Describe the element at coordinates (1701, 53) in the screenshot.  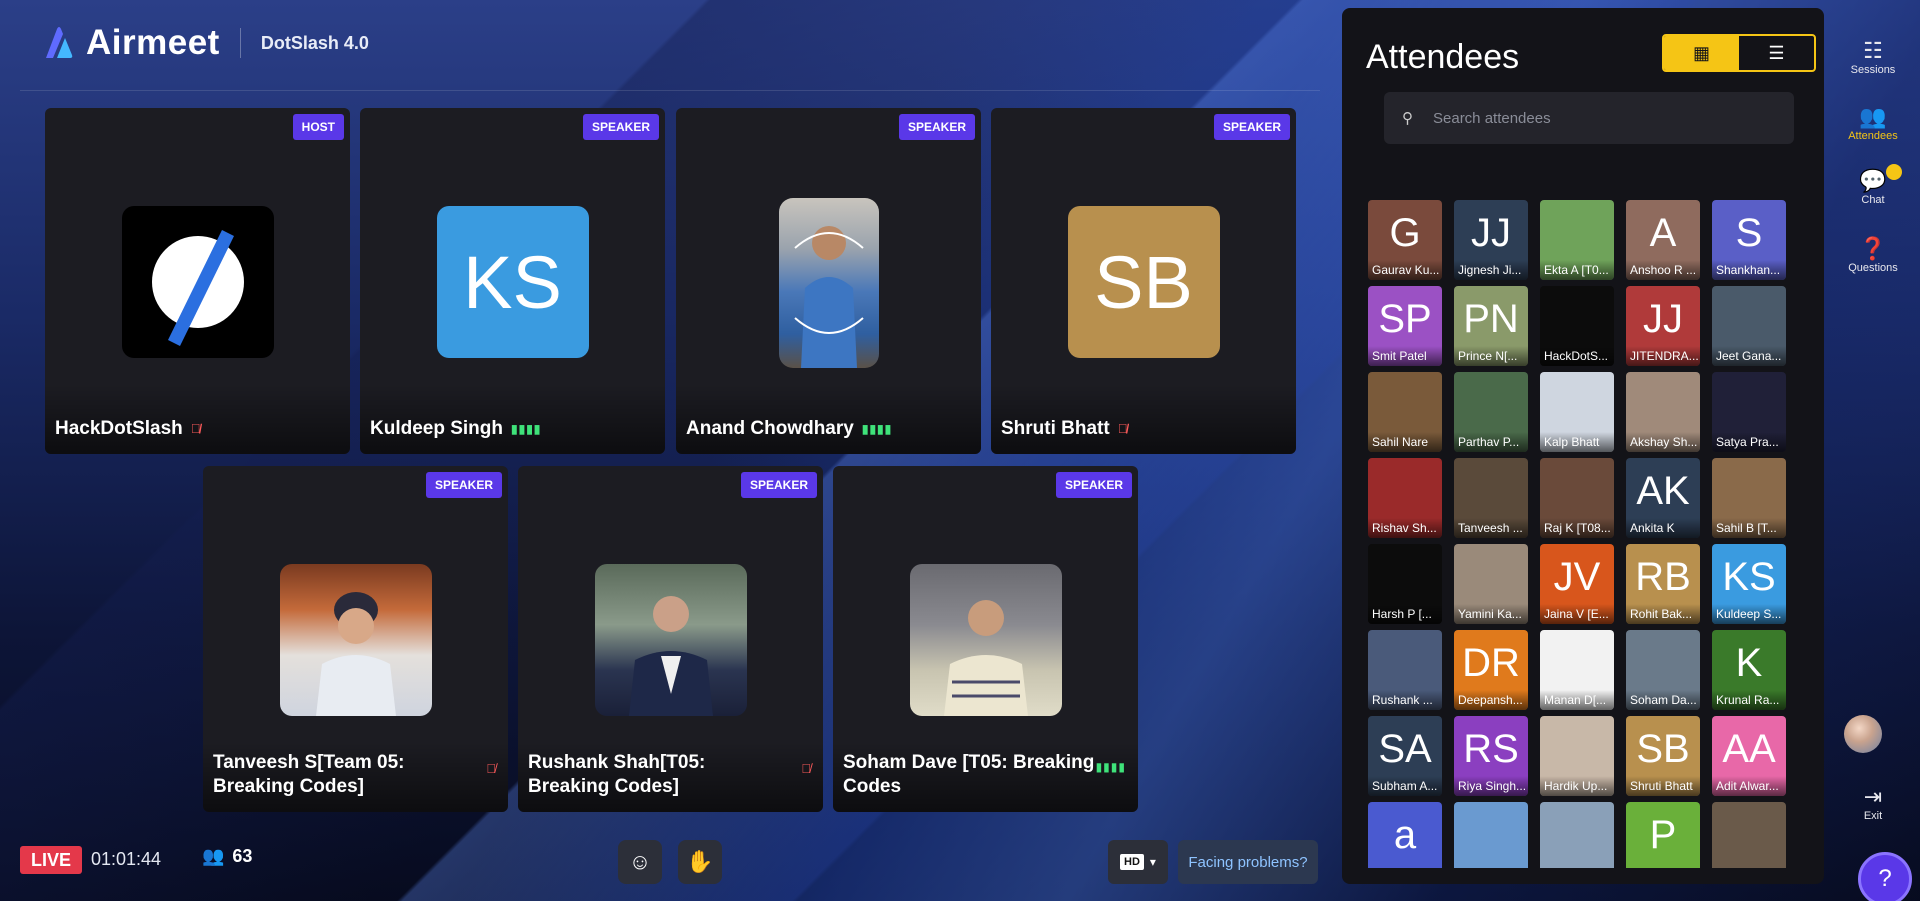
I see `grid-view-button: ▦` at that location.